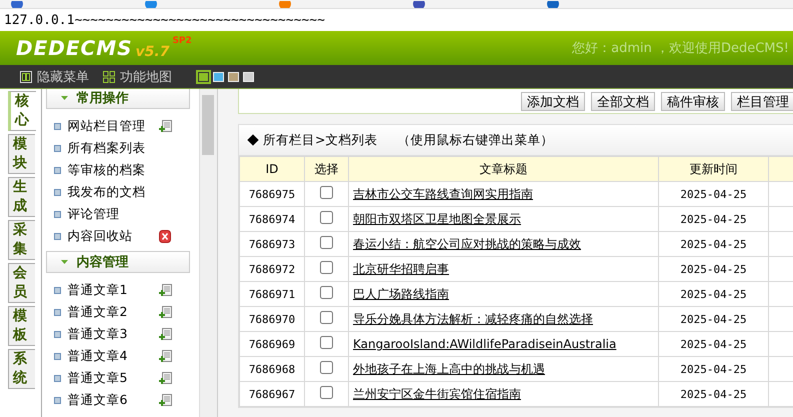 Image resolution: width=793 pixels, height=417 pixels. Describe the element at coordinates (272, 344) in the screenshot. I see `id-cell: 7686969` at that location.